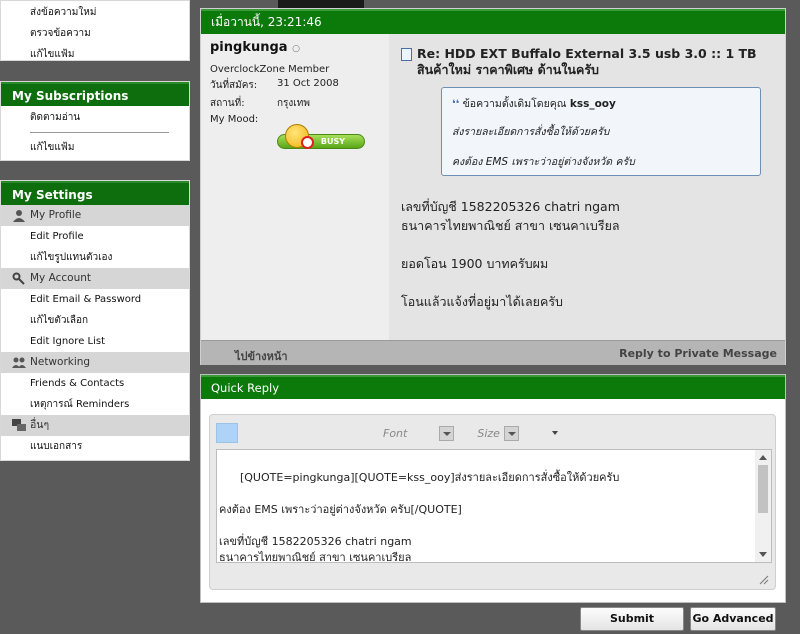  I want to click on divider, so click(99, 132).